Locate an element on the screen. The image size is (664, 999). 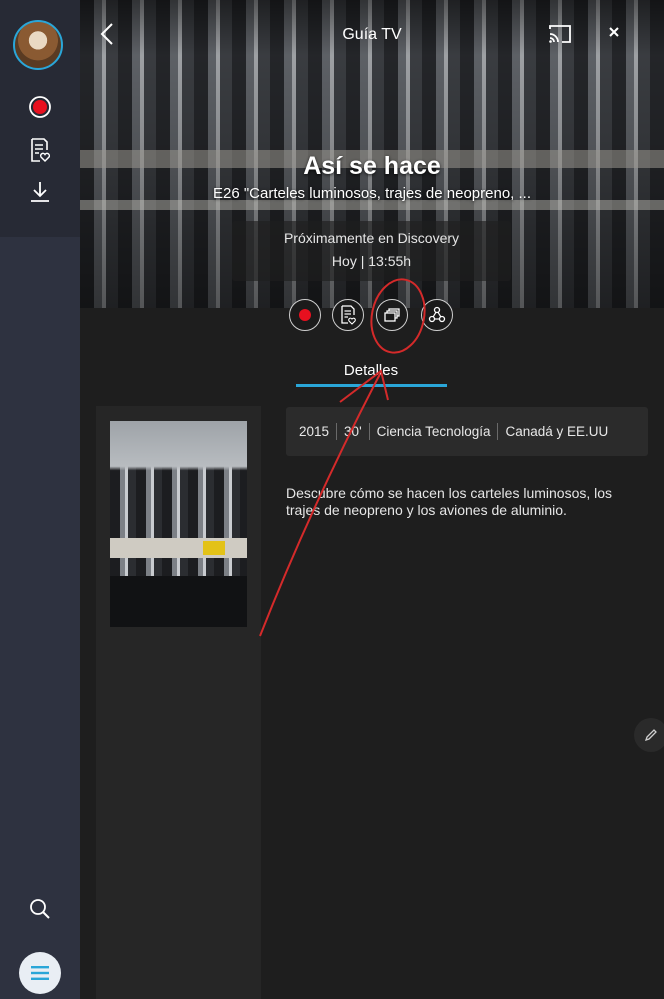
airing-info: Próximamente en Discovery Hoy | 13:55h is located at coordinates (371, 251).